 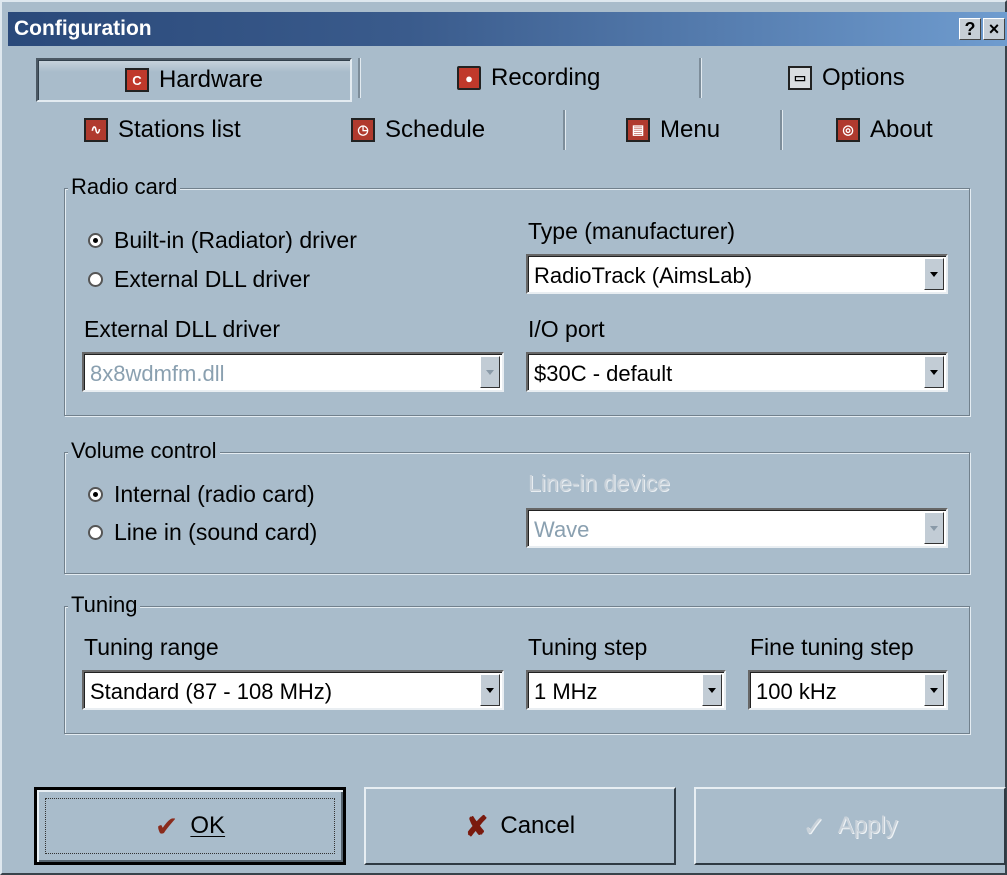 I want to click on radio-builtin-label: Built-in (Radiator) driver, so click(x=235, y=240).